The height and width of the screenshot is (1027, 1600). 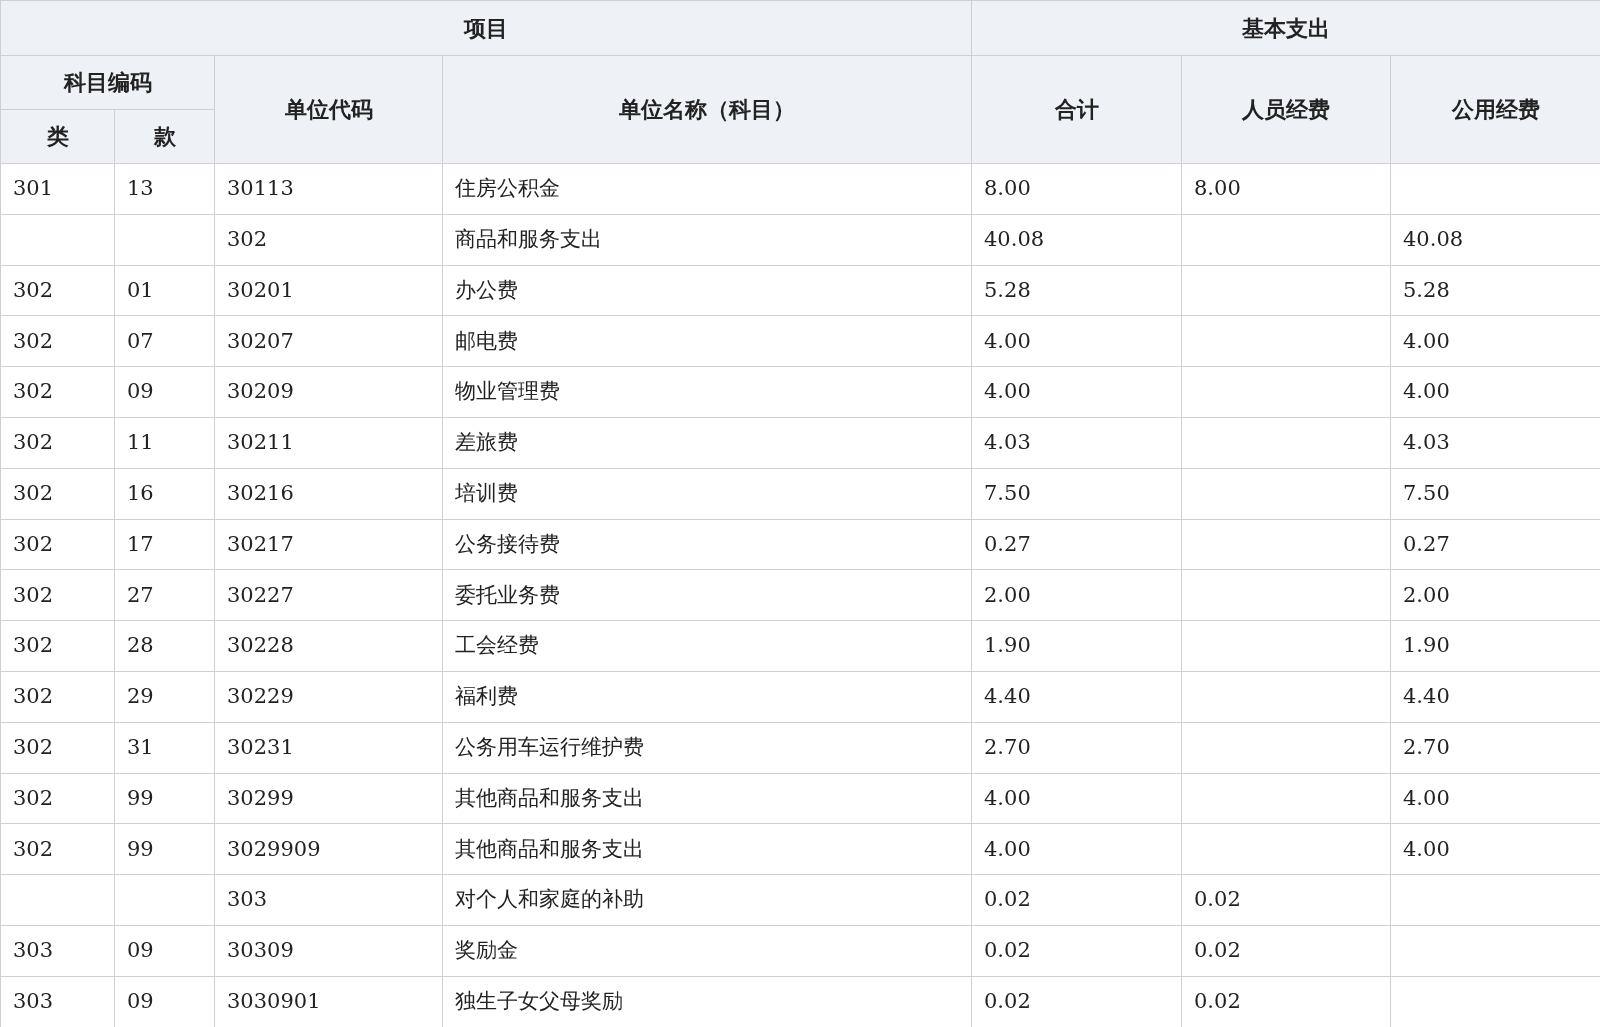 What do you see at coordinates (707, 595) in the screenshot?
I see `table-cell: 委托业务费` at bounding box center [707, 595].